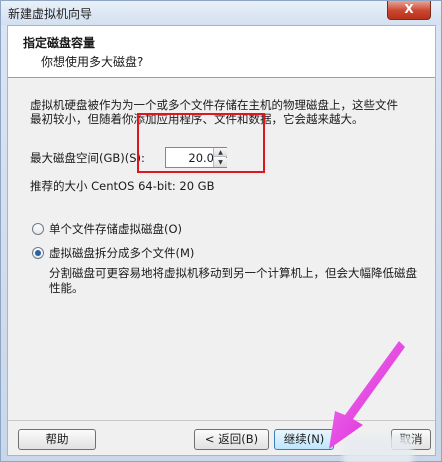 This screenshot has width=442, height=462. Describe the element at coordinates (59, 43) in the screenshot. I see `page-title: 指定磁盘容量` at that location.